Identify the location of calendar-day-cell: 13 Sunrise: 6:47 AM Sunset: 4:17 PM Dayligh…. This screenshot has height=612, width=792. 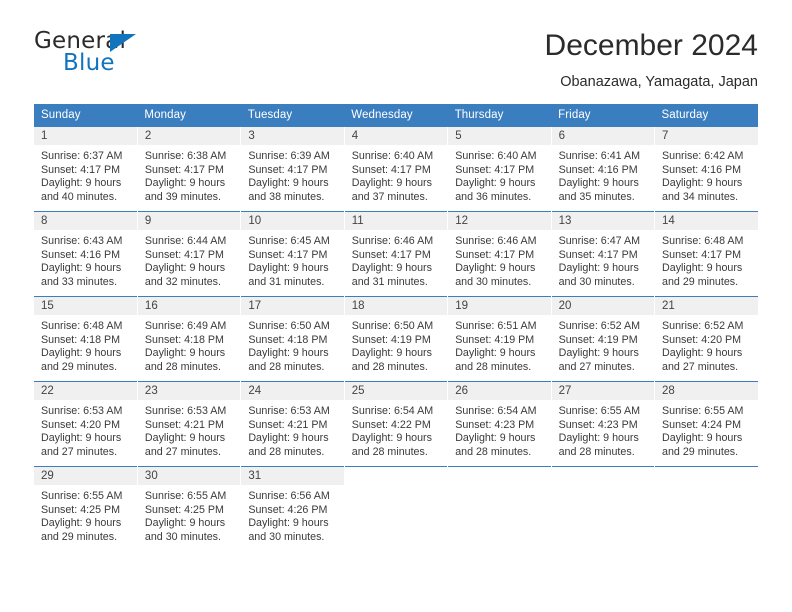
(603, 254).